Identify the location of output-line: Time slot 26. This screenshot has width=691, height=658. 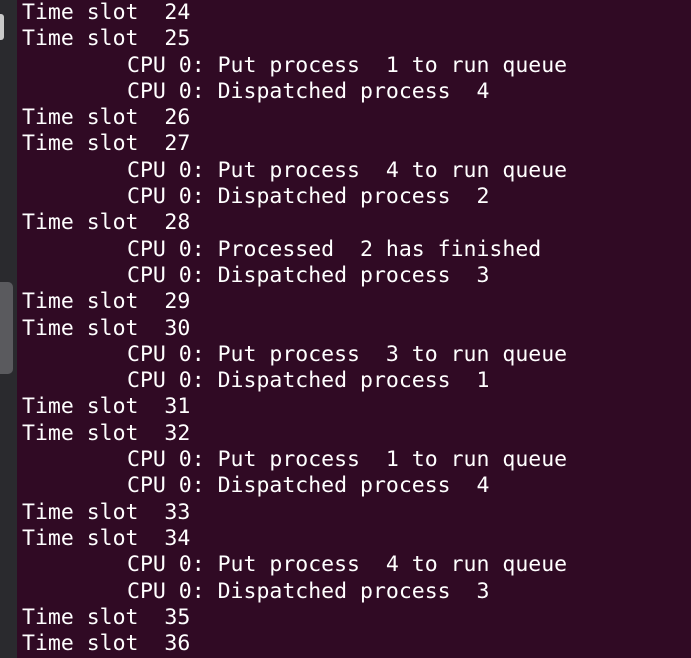
(106, 118).